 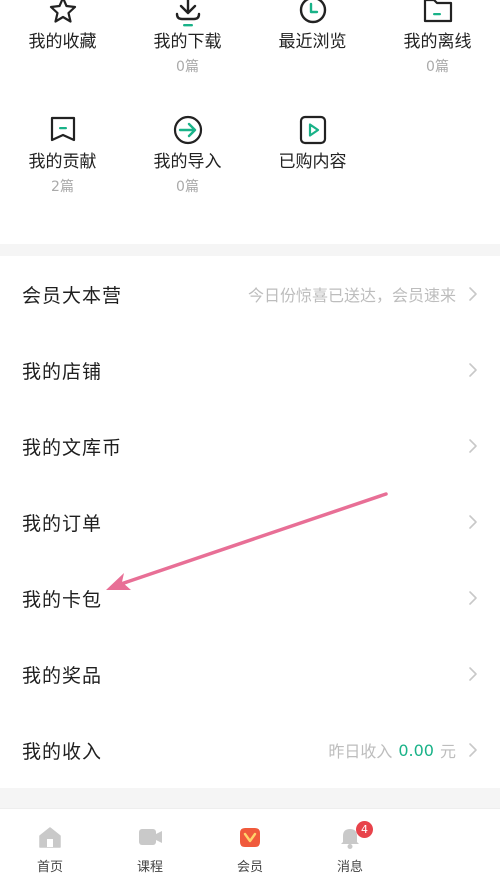 I want to click on grid-item-downloads: 我的下载 0篇, so click(x=187, y=38).